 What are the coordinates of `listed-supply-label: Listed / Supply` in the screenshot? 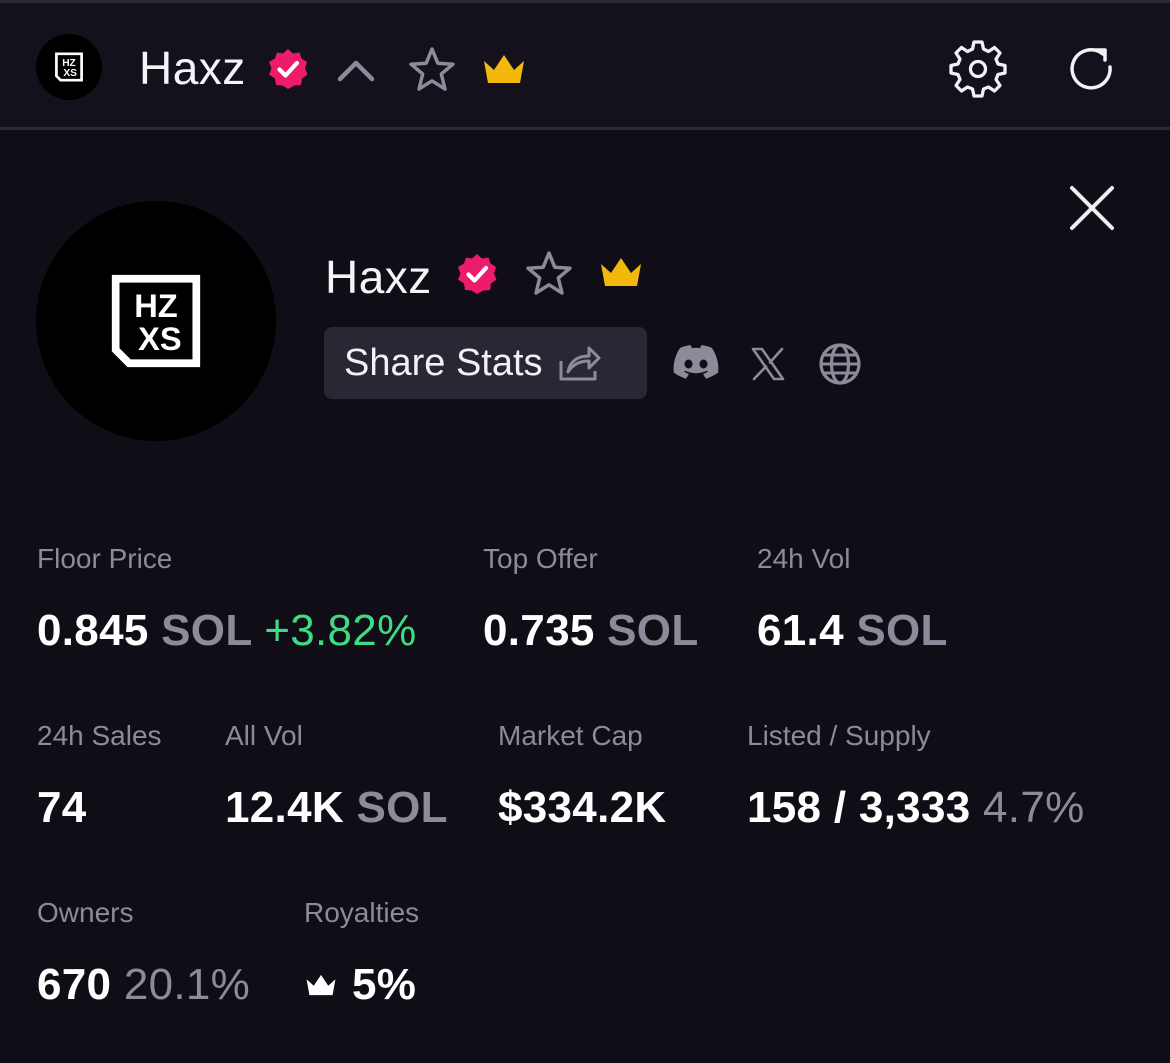 It's located at (839, 735).